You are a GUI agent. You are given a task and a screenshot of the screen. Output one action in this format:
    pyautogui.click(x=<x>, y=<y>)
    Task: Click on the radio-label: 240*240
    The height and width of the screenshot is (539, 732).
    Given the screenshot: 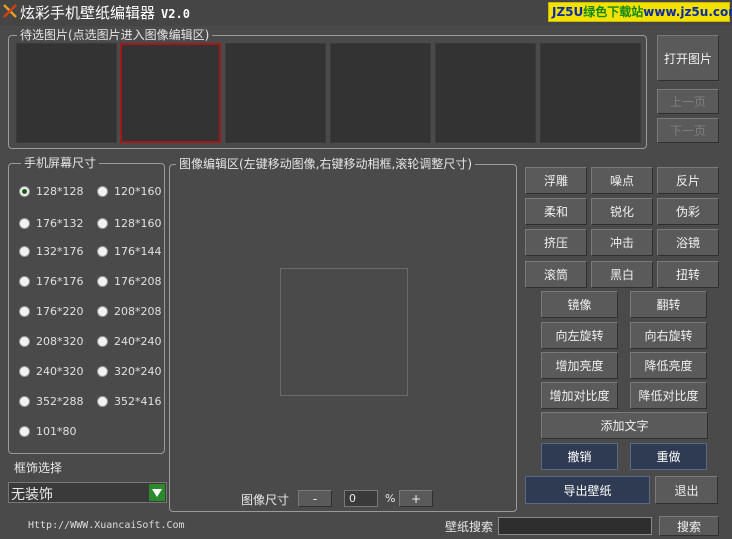 What is the action you would take?
    pyautogui.click(x=138, y=341)
    